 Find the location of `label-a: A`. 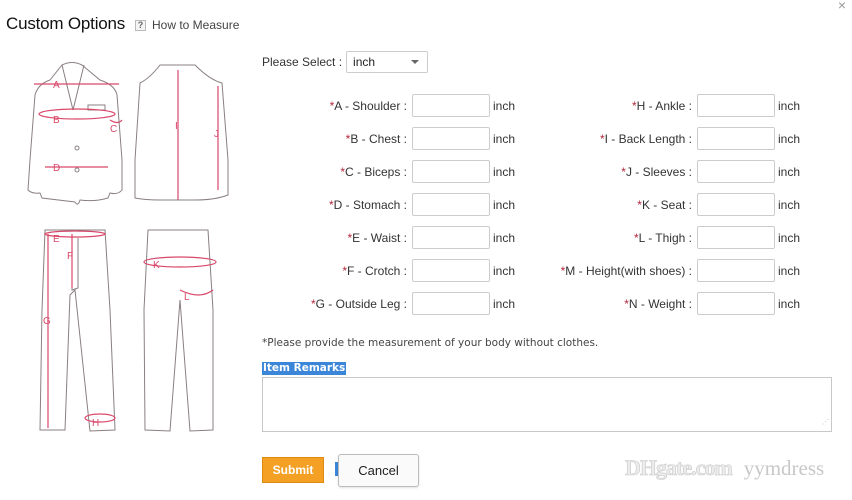

label-a: A is located at coordinates (56, 85).